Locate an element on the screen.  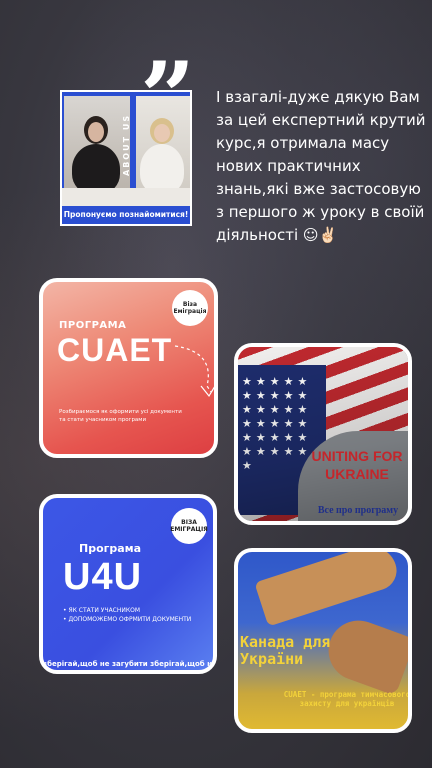
flag-shade is located at coordinates (323, 434).